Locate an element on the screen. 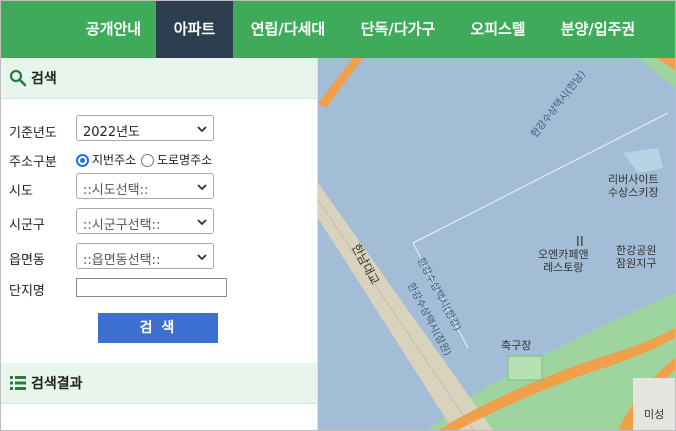 This screenshot has height=431, width=676. nav-item-label: 오피스텔 is located at coordinates (498, 29).